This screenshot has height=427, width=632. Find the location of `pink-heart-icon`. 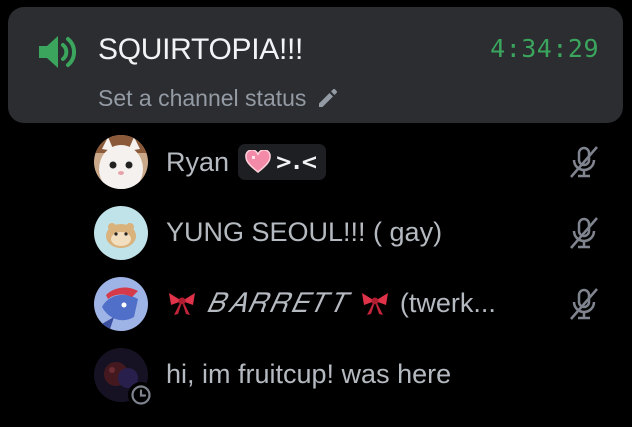

pink-heart-icon is located at coordinates (258, 161).